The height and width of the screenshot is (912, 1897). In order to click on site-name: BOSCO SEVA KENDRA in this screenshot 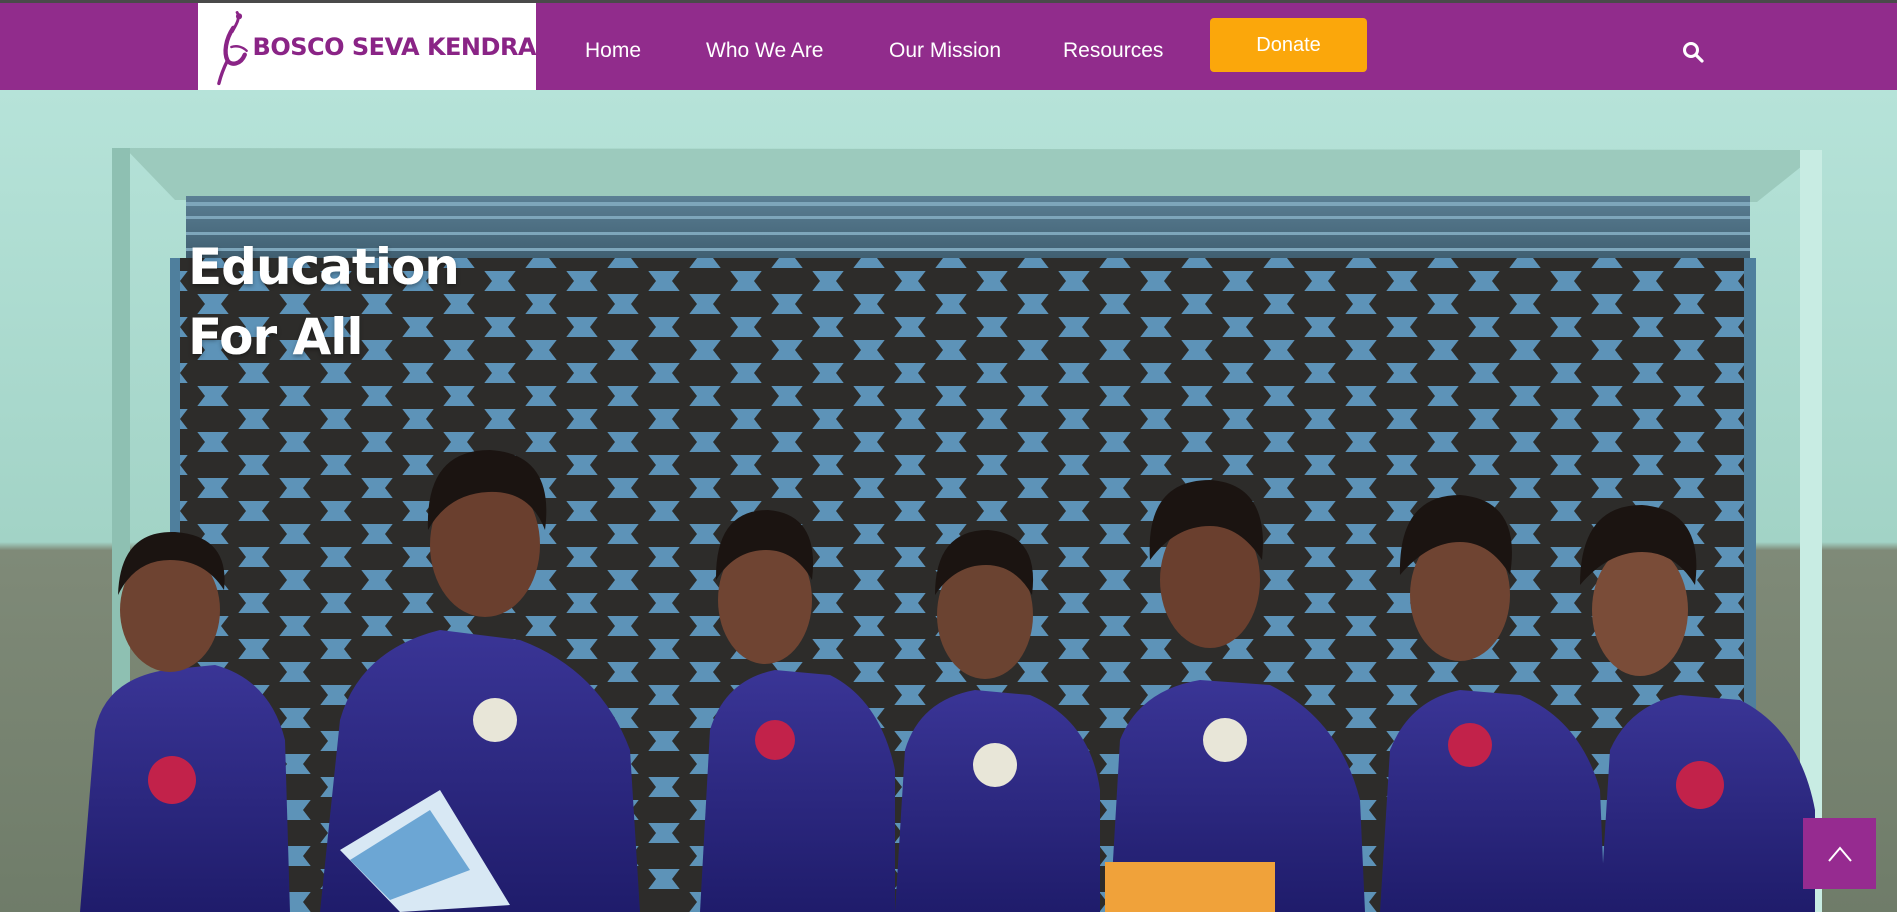, I will do `click(394, 46)`.